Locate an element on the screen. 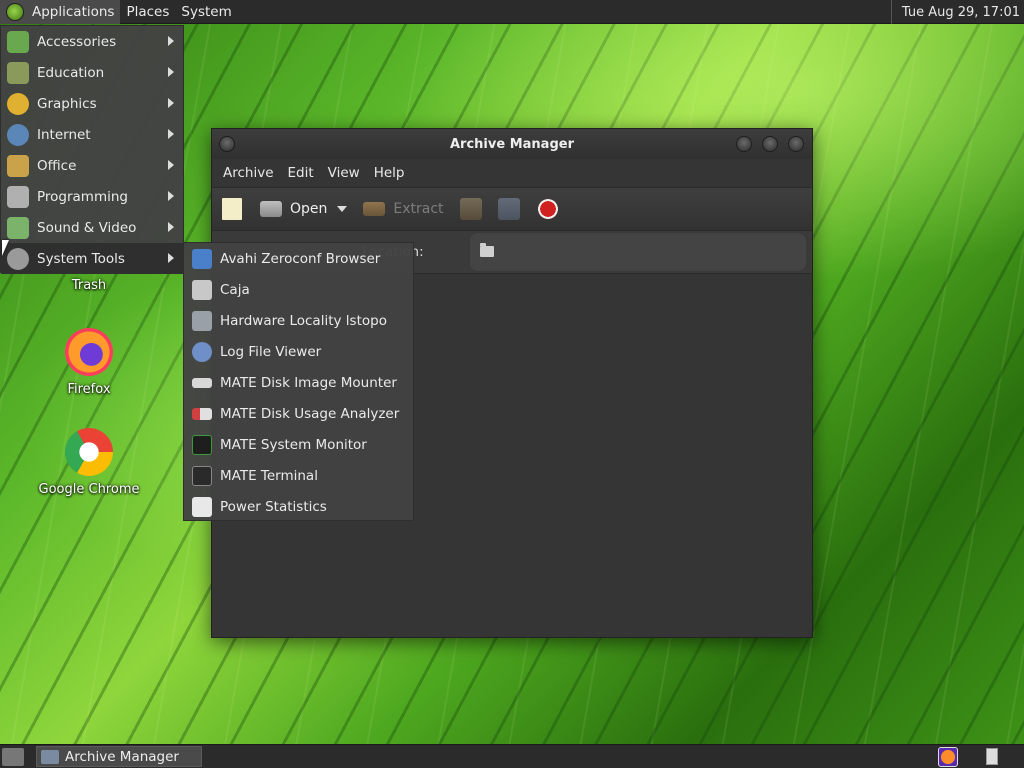 The height and width of the screenshot is (768, 1024). window-titlebar: Archive Manager is located at coordinates (512, 144).